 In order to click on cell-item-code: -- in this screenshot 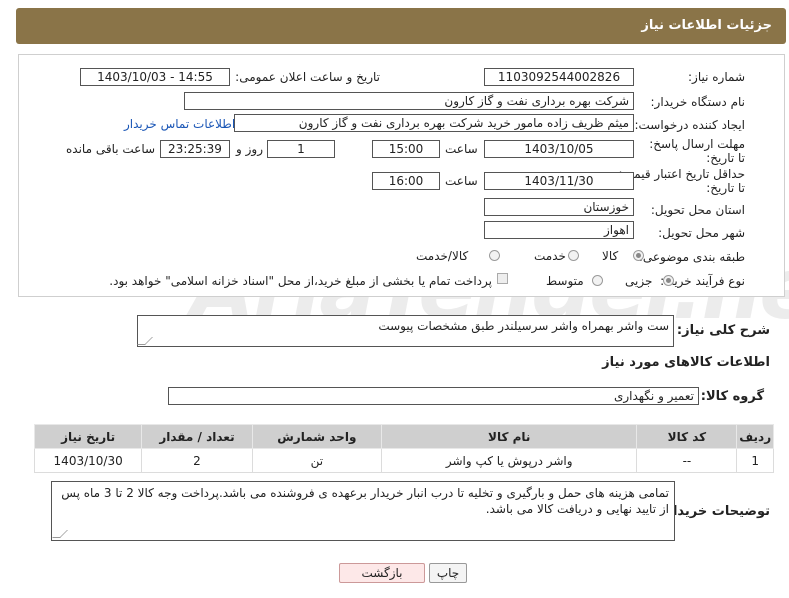, I will do `click(687, 460)`.